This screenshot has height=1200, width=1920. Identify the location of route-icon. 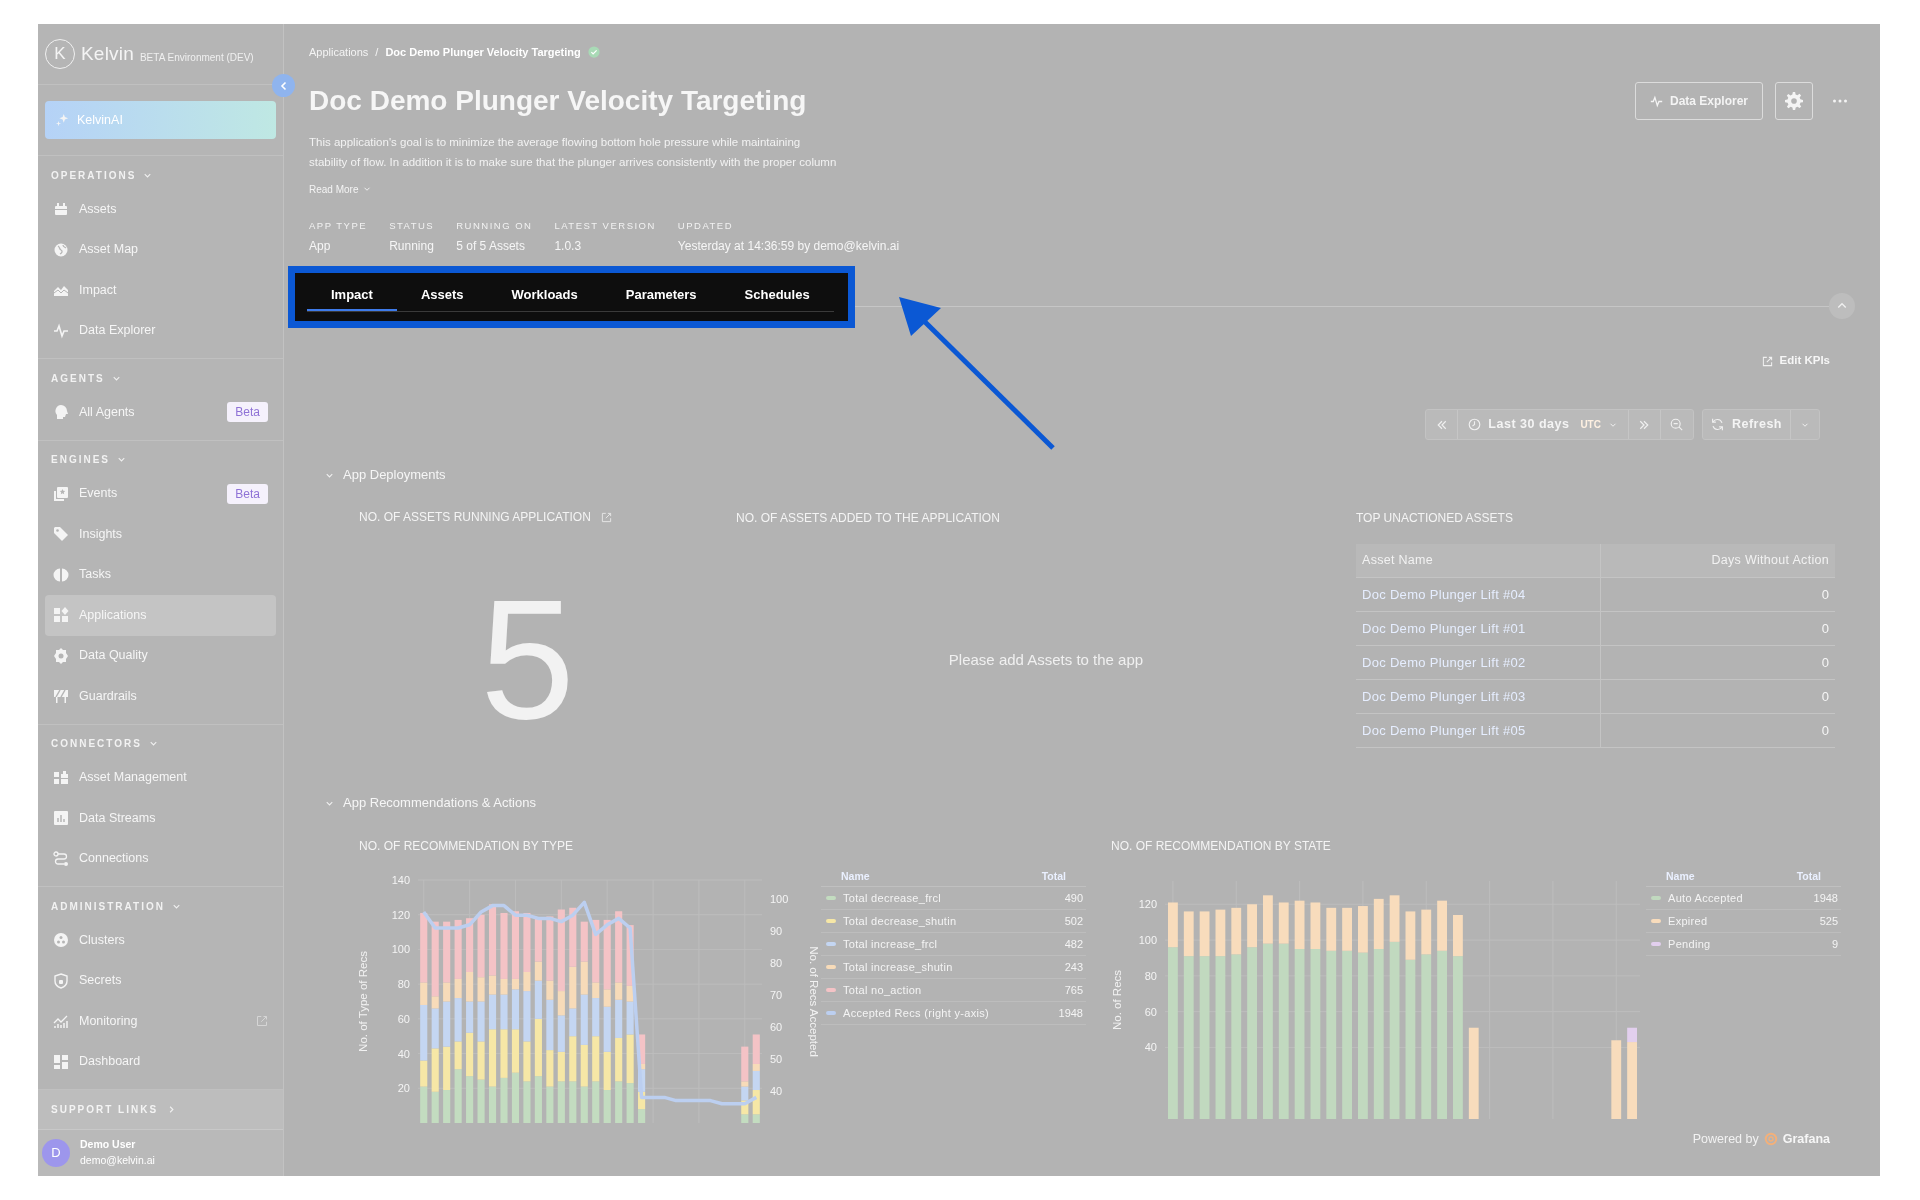
(61, 858).